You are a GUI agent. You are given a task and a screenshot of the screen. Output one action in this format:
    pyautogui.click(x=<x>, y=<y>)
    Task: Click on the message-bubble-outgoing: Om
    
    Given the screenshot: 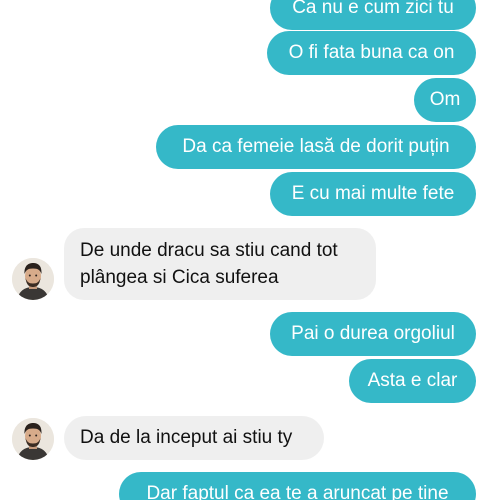 What is the action you would take?
    pyautogui.click(x=445, y=100)
    